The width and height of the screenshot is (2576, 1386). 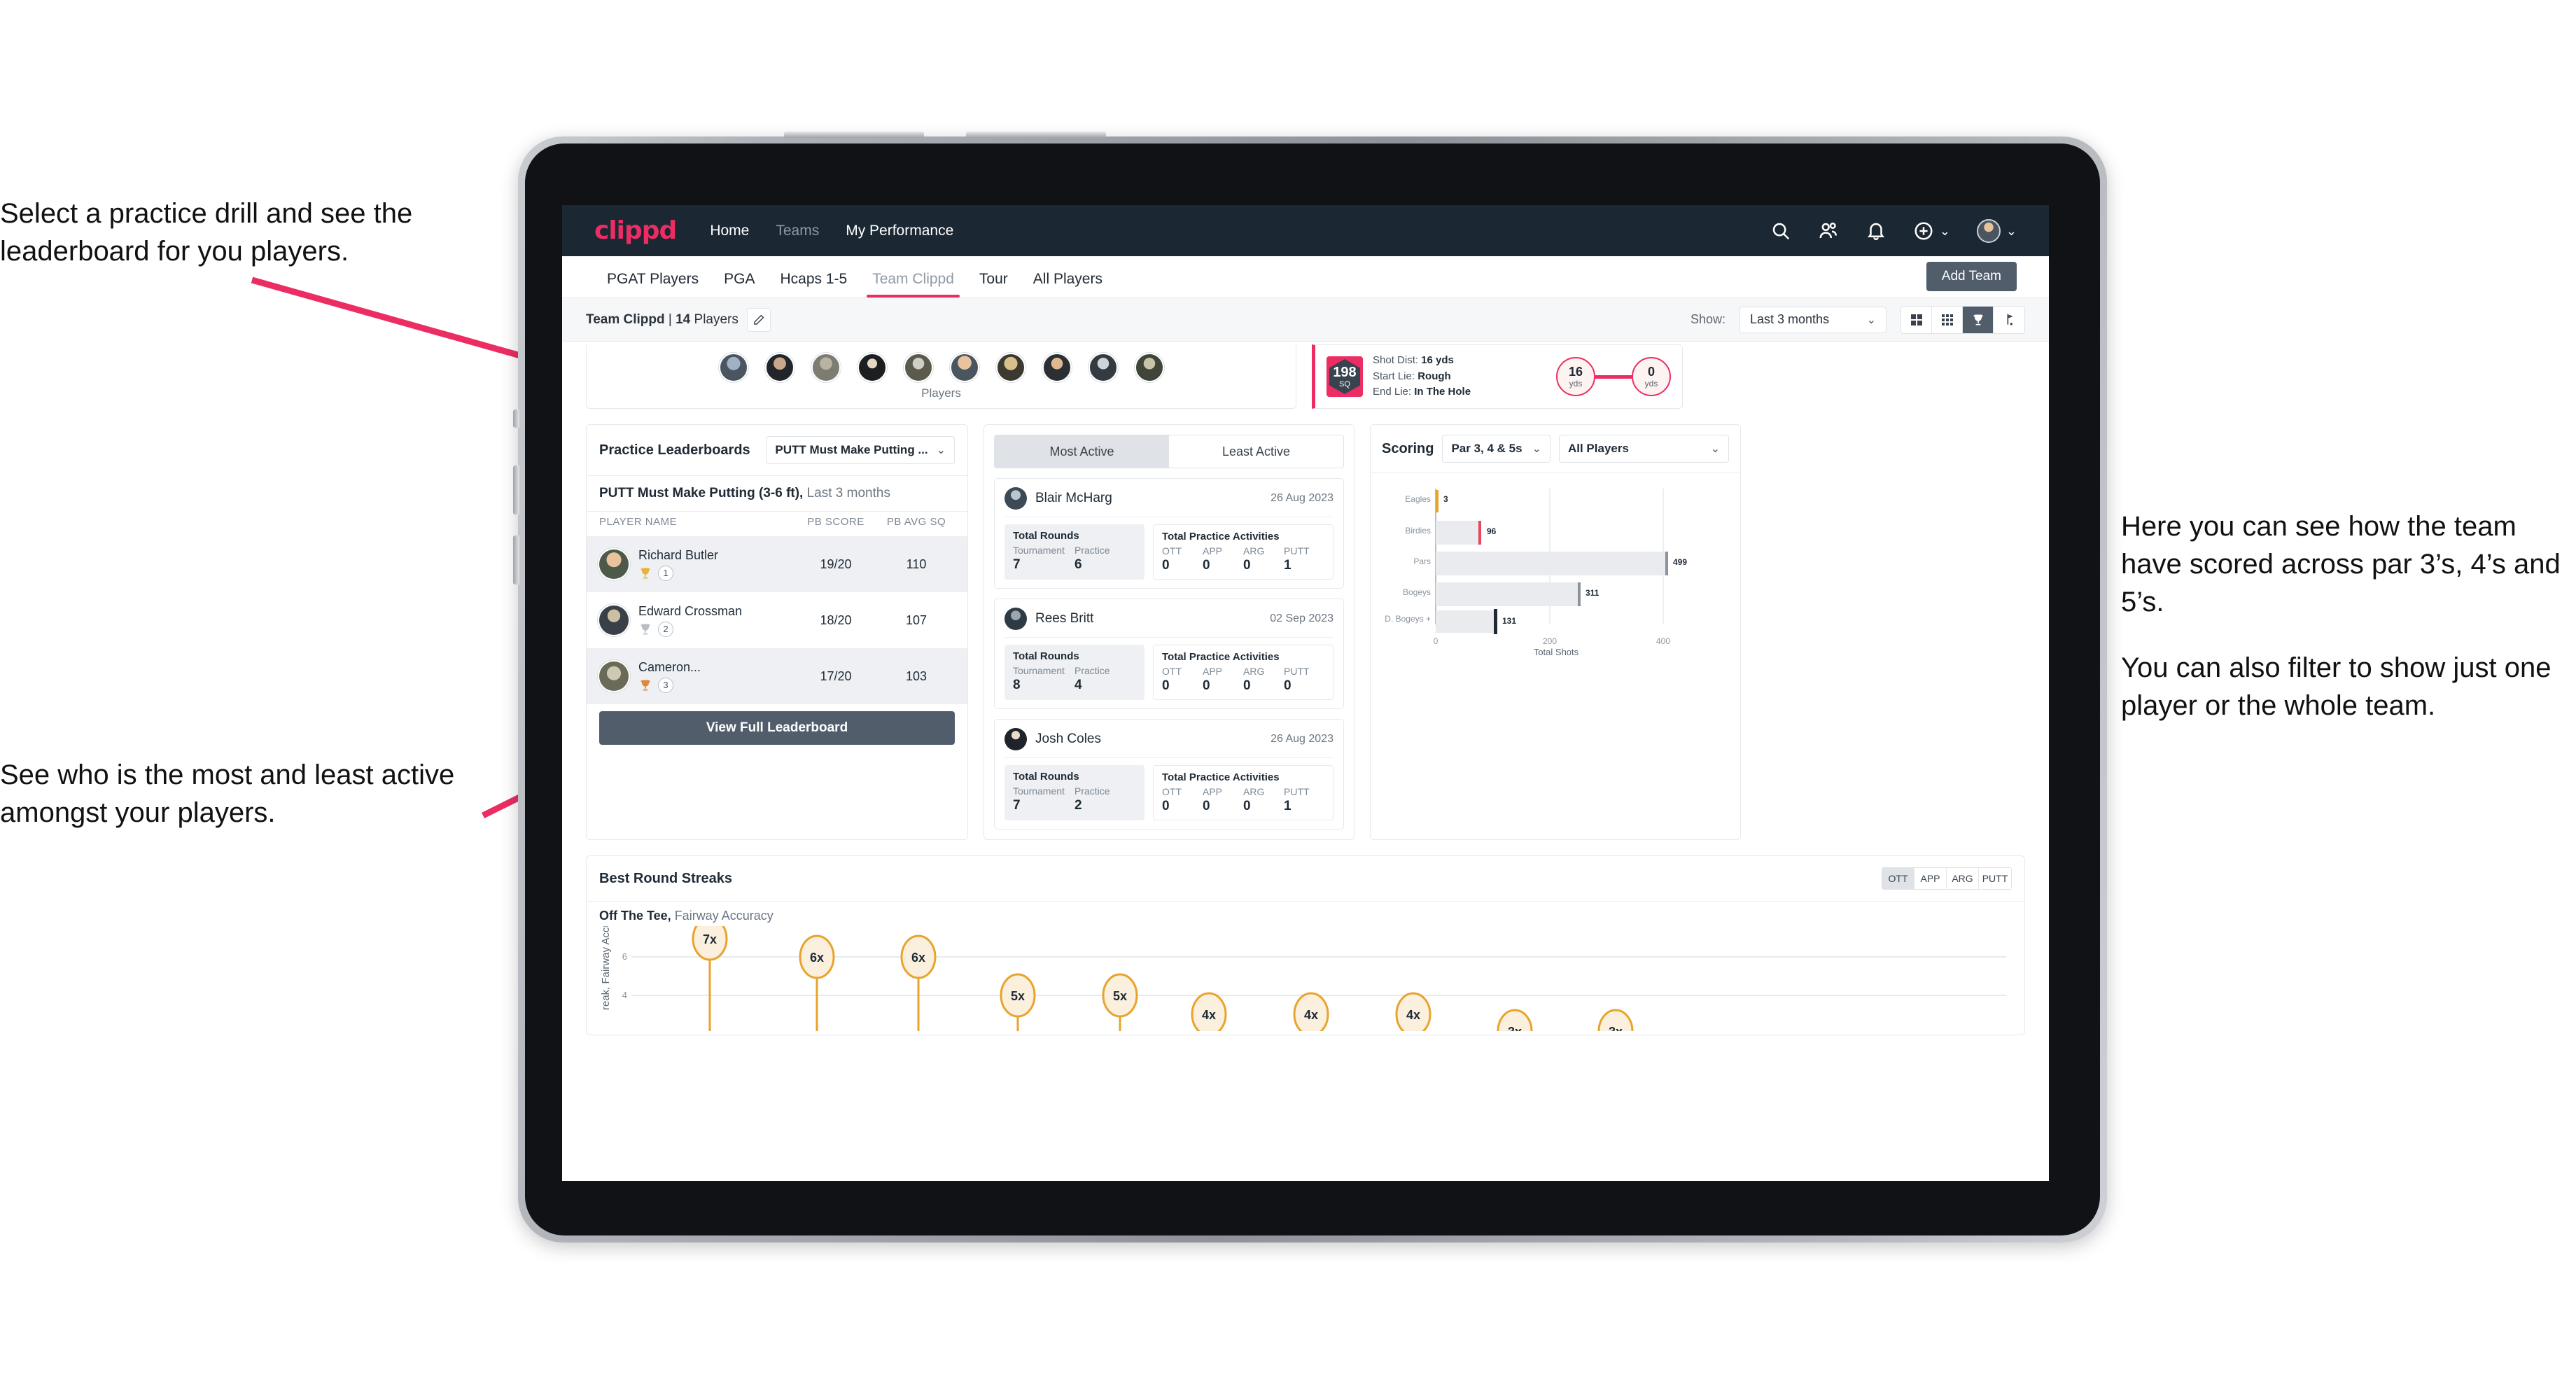 I want to click on streaks-segment-ott: OTT, so click(x=1898, y=878).